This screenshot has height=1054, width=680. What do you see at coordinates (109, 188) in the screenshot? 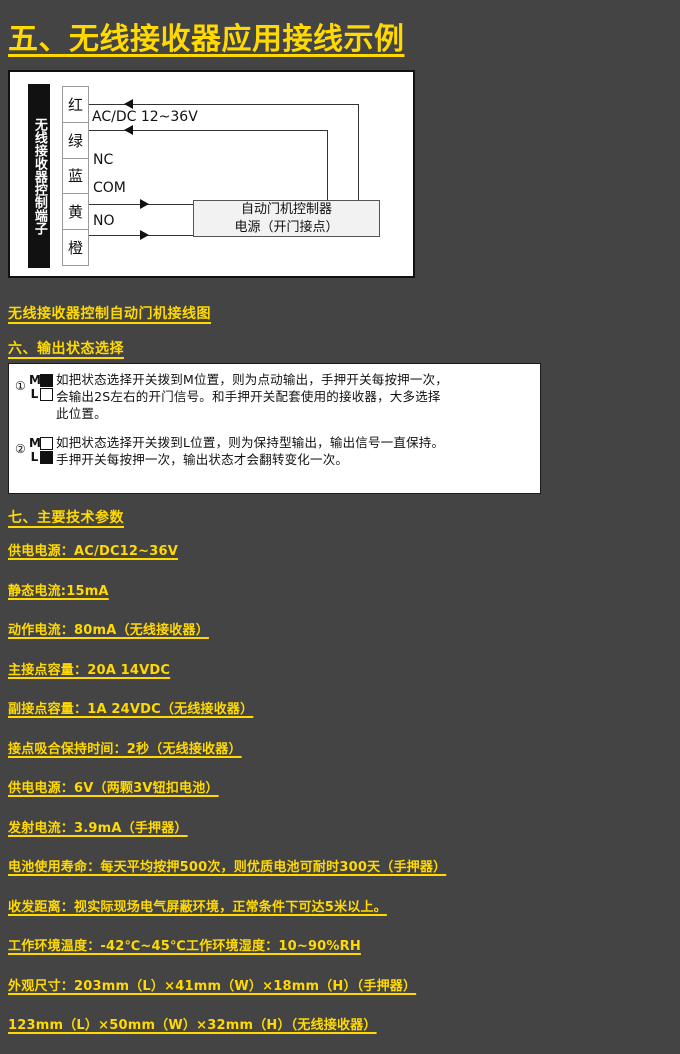
I see `wire-label-com: COM` at bounding box center [109, 188].